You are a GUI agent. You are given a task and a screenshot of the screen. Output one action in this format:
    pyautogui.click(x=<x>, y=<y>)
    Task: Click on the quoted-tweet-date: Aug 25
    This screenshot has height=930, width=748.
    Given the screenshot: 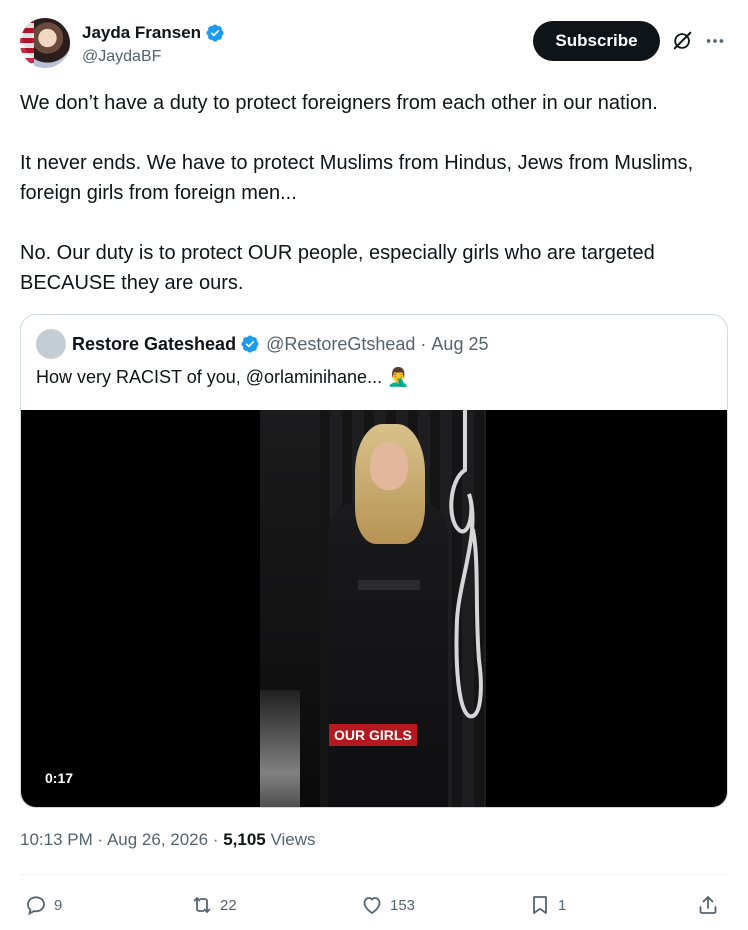 What is the action you would take?
    pyautogui.click(x=460, y=343)
    